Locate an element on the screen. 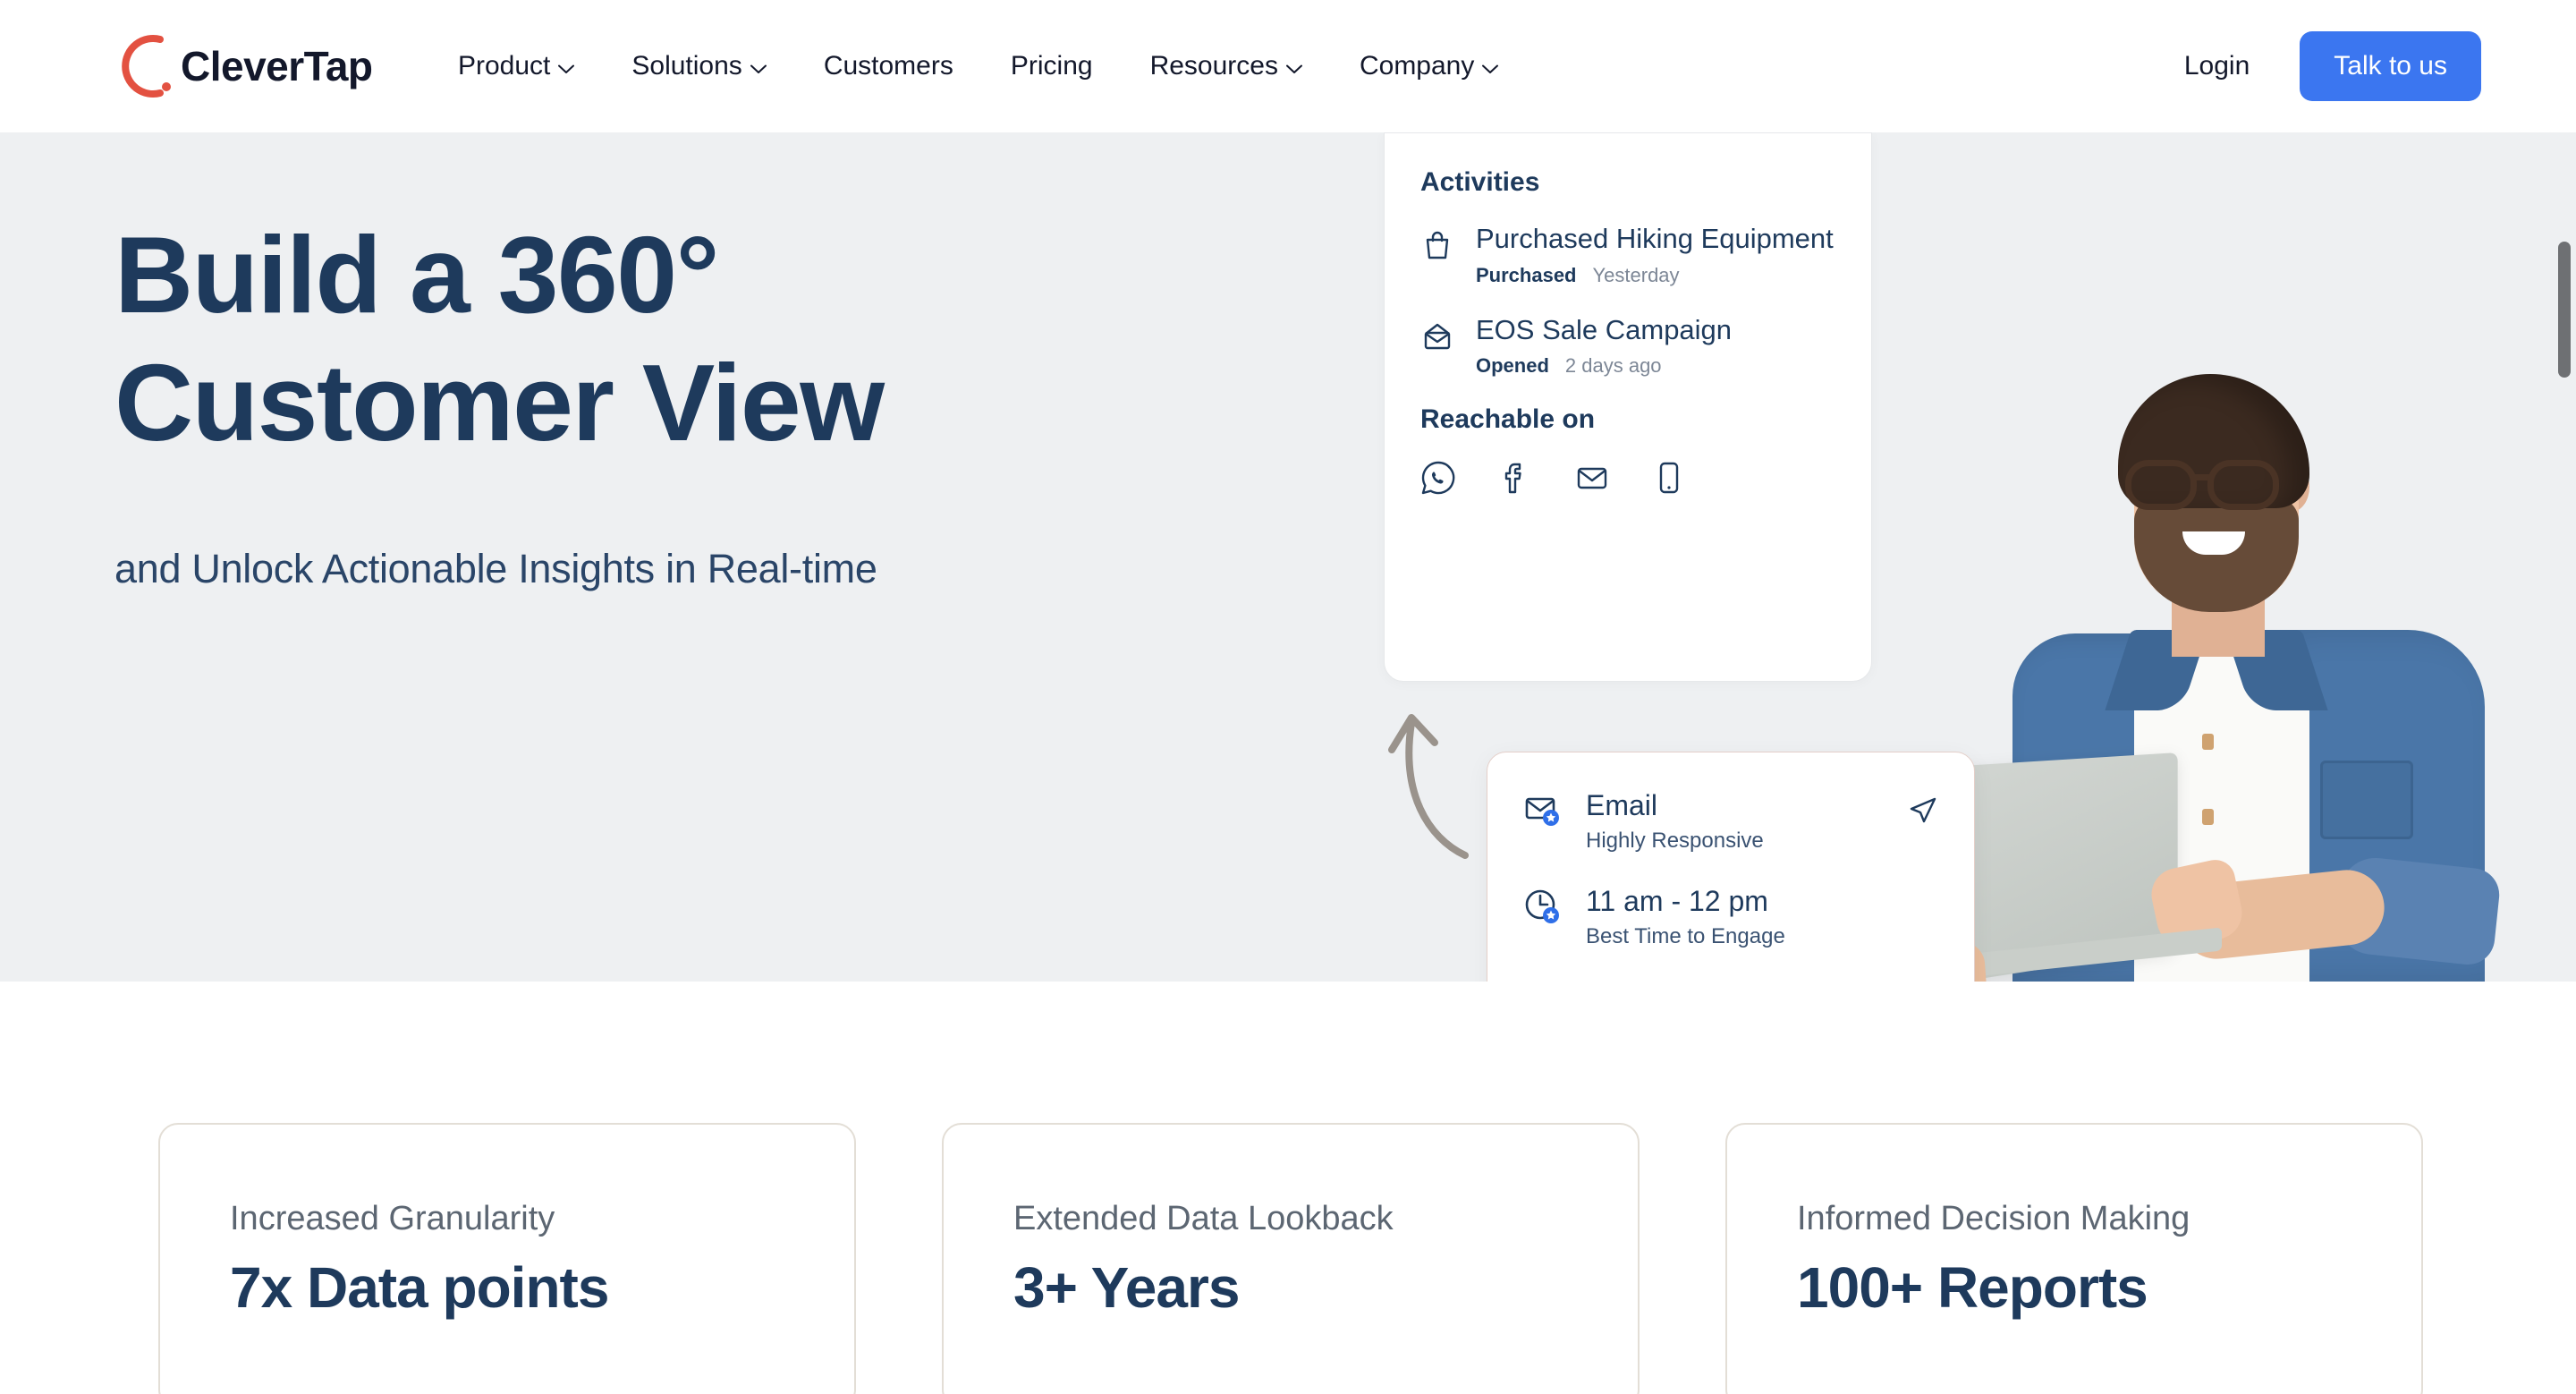 The image size is (2576, 1394). page-scrollbar-thumb is located at coordinates (2564, 310).